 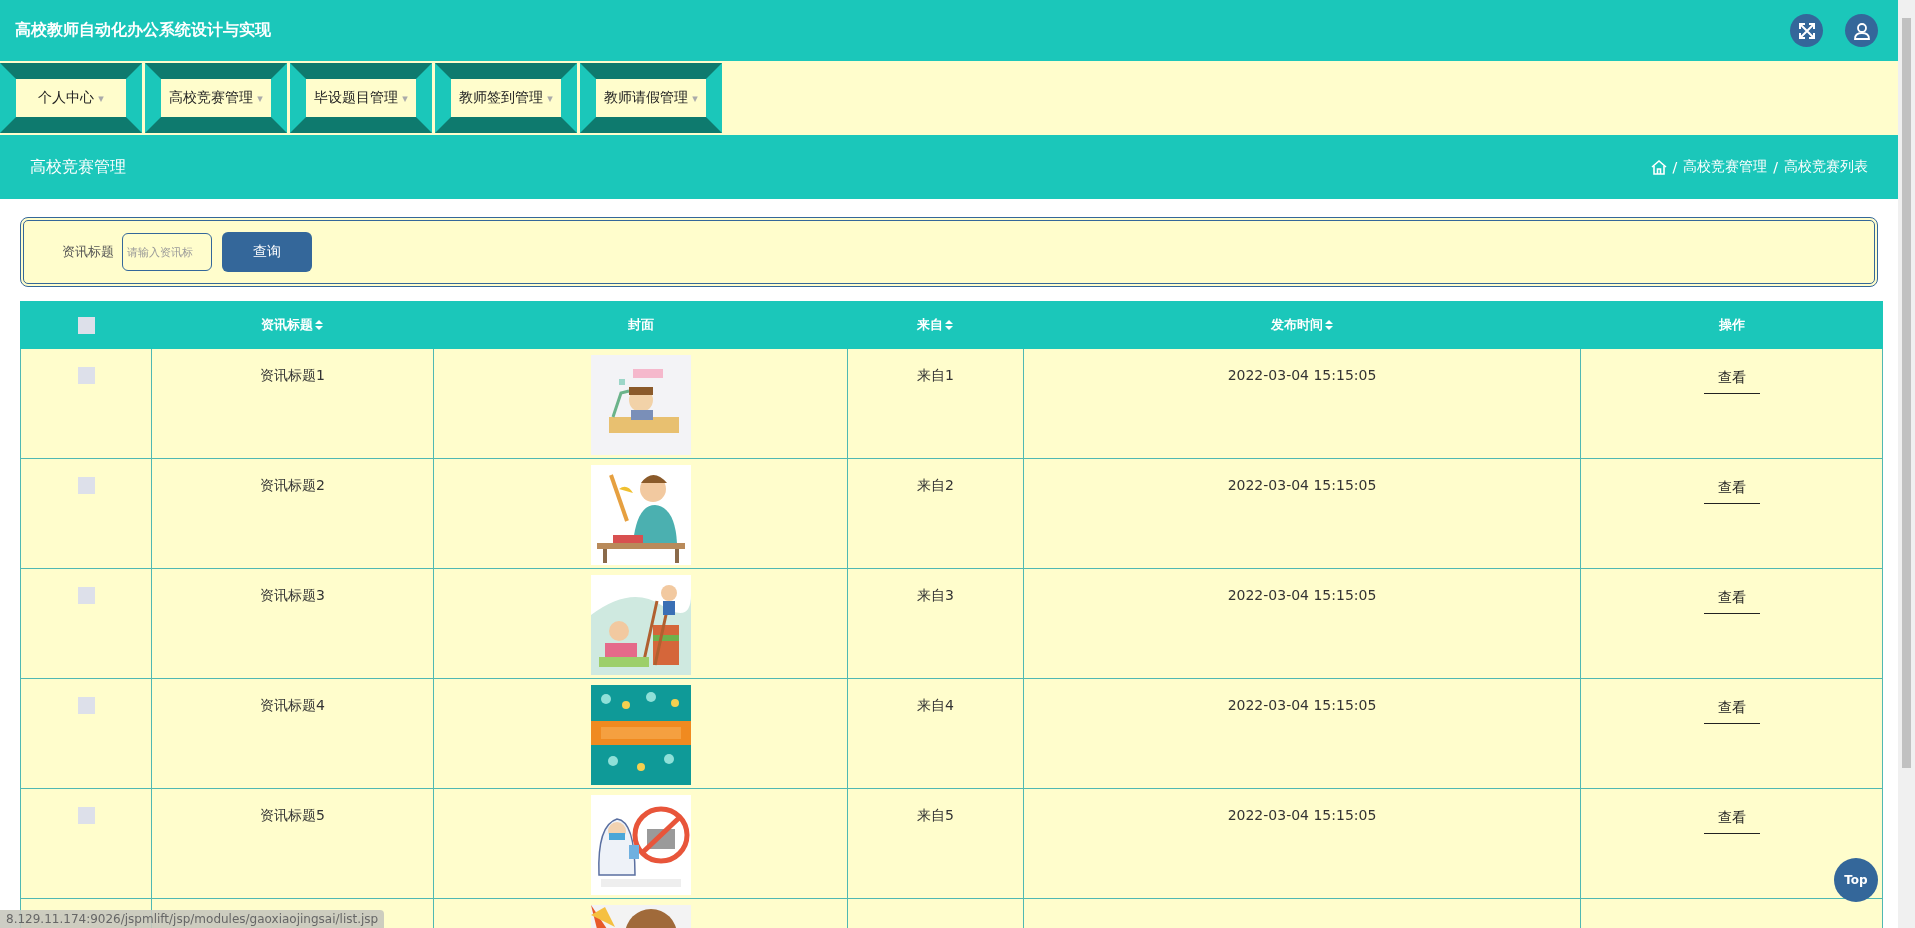 I want to click on table-cell: 资讯标题4, so click(x=292, y=705).